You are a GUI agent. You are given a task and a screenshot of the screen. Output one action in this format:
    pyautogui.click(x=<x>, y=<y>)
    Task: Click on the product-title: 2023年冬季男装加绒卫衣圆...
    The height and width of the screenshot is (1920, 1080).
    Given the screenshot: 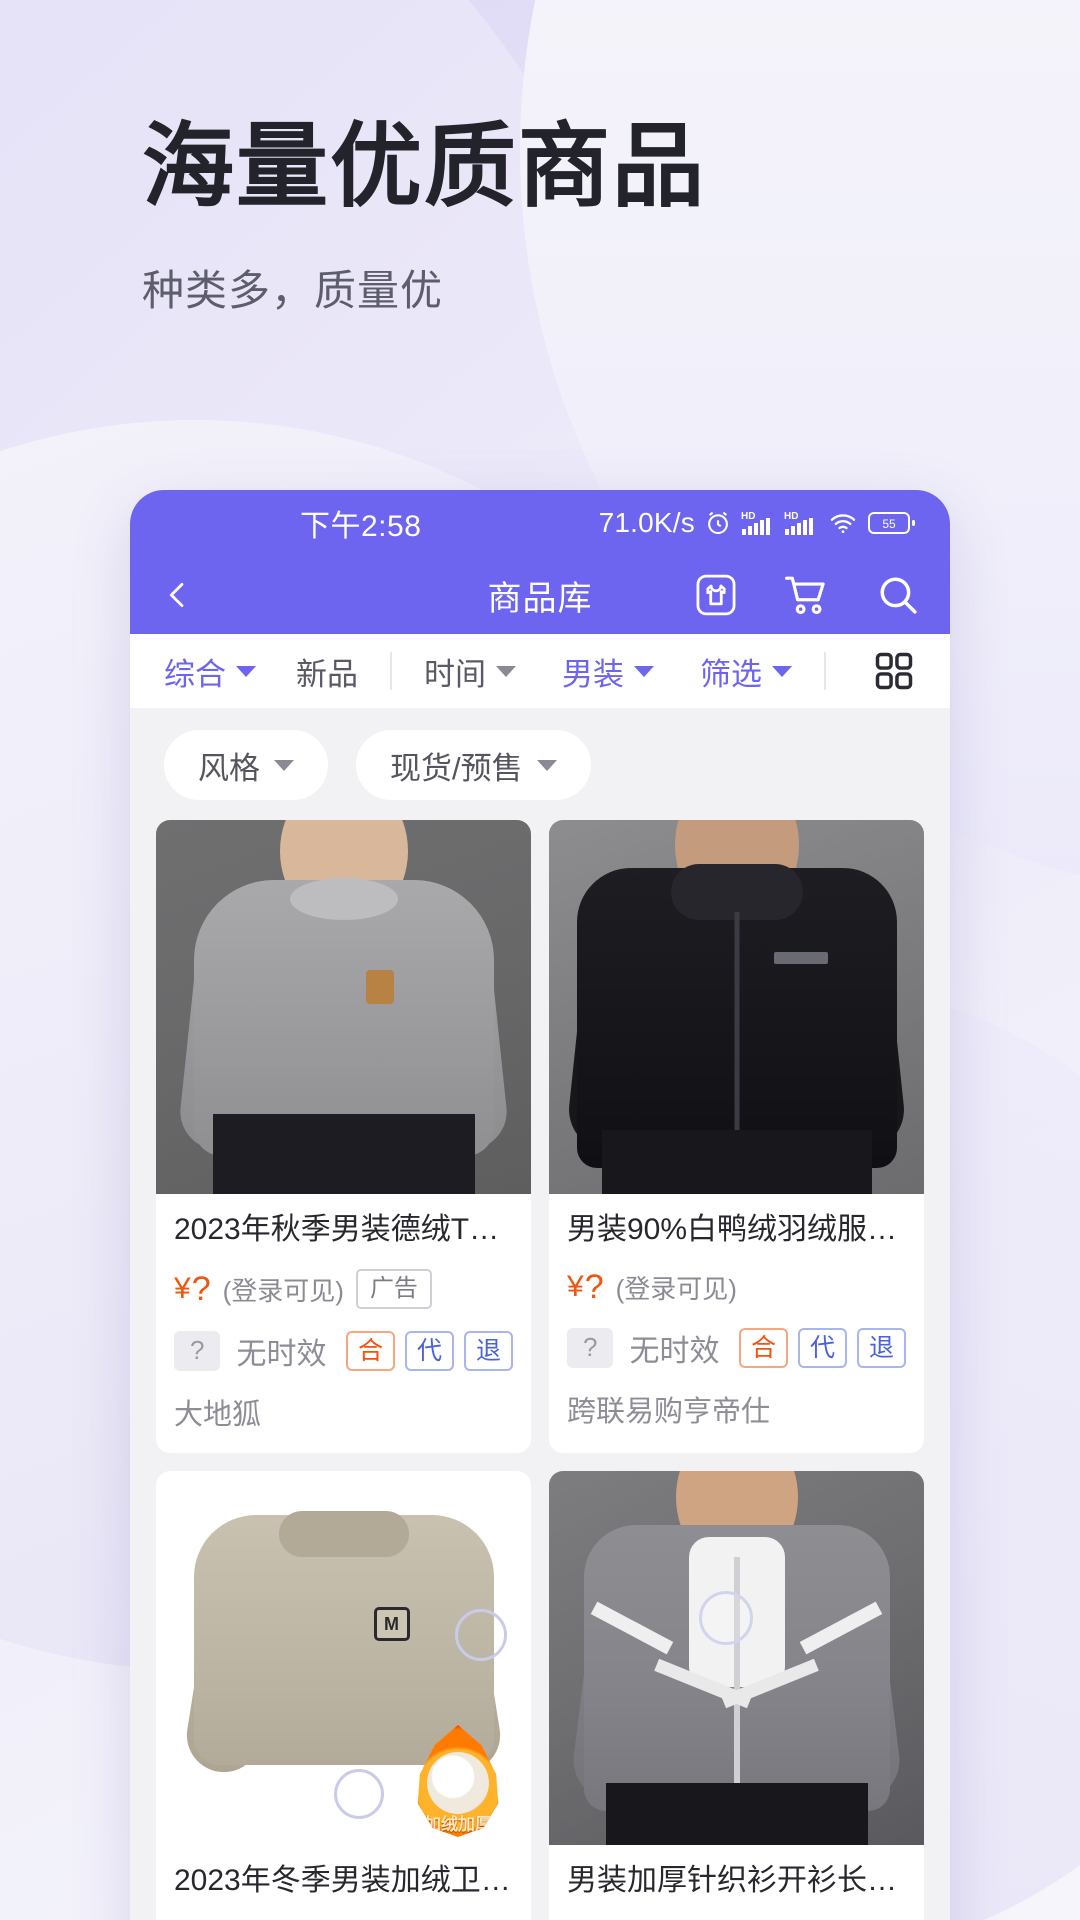 What is the action you would take?
    pyautogui.click(x=343, y=1880)
    